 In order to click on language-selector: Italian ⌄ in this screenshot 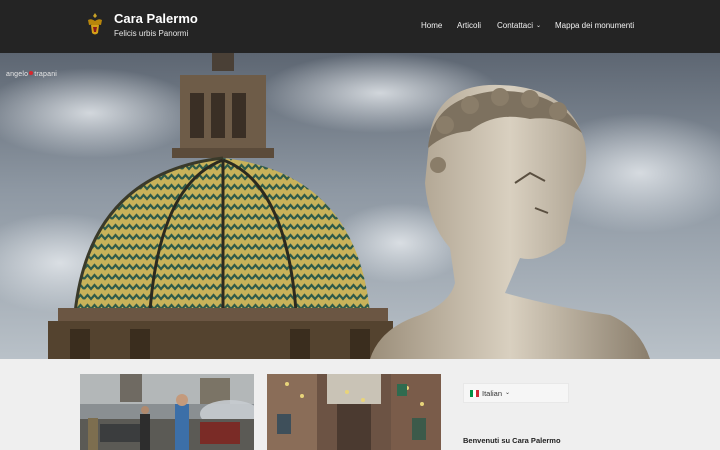, I will do `click(516, 393)`.